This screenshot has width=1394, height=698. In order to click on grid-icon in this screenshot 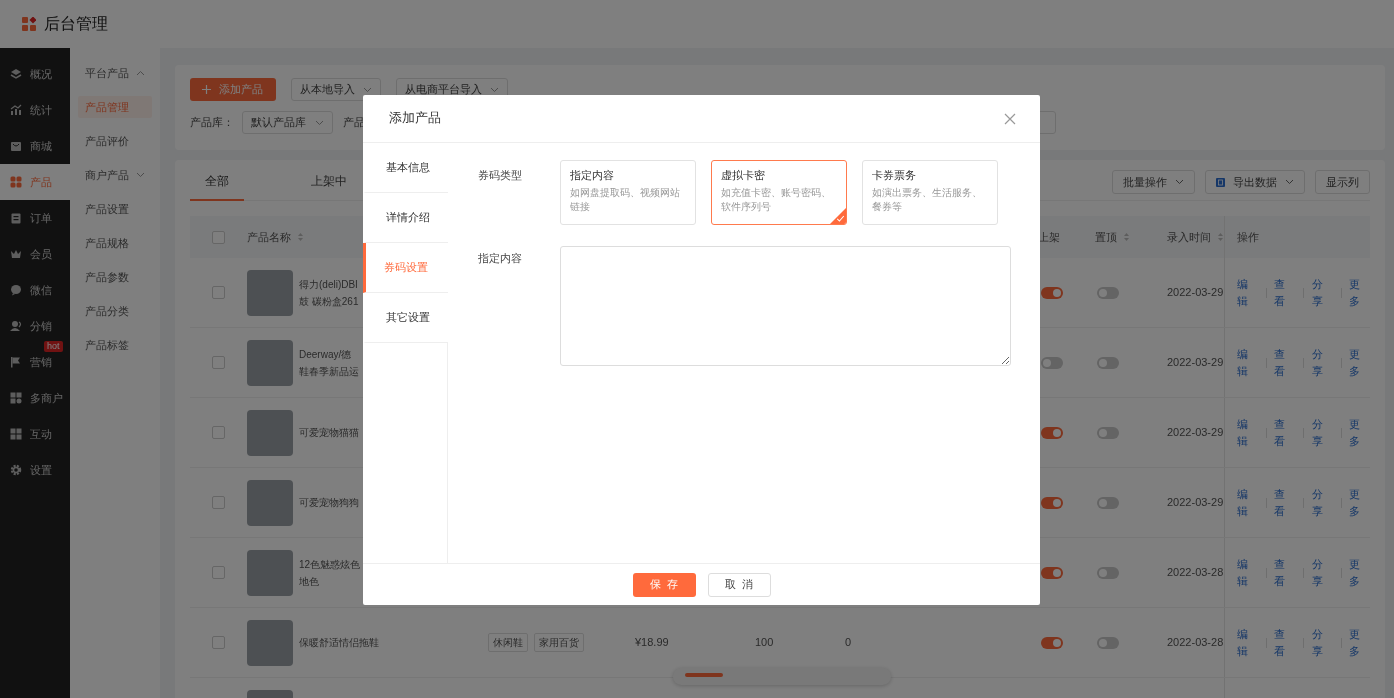, I will do `click(16, 434)`.